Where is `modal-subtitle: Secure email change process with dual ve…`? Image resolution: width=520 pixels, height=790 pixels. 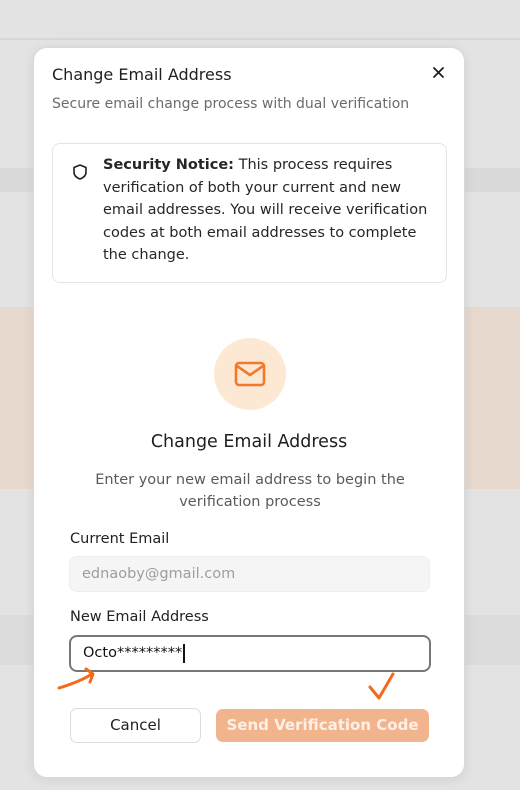
modal-subtitle: Secure email change process with dual ve… is located at coordinates (231, 104).